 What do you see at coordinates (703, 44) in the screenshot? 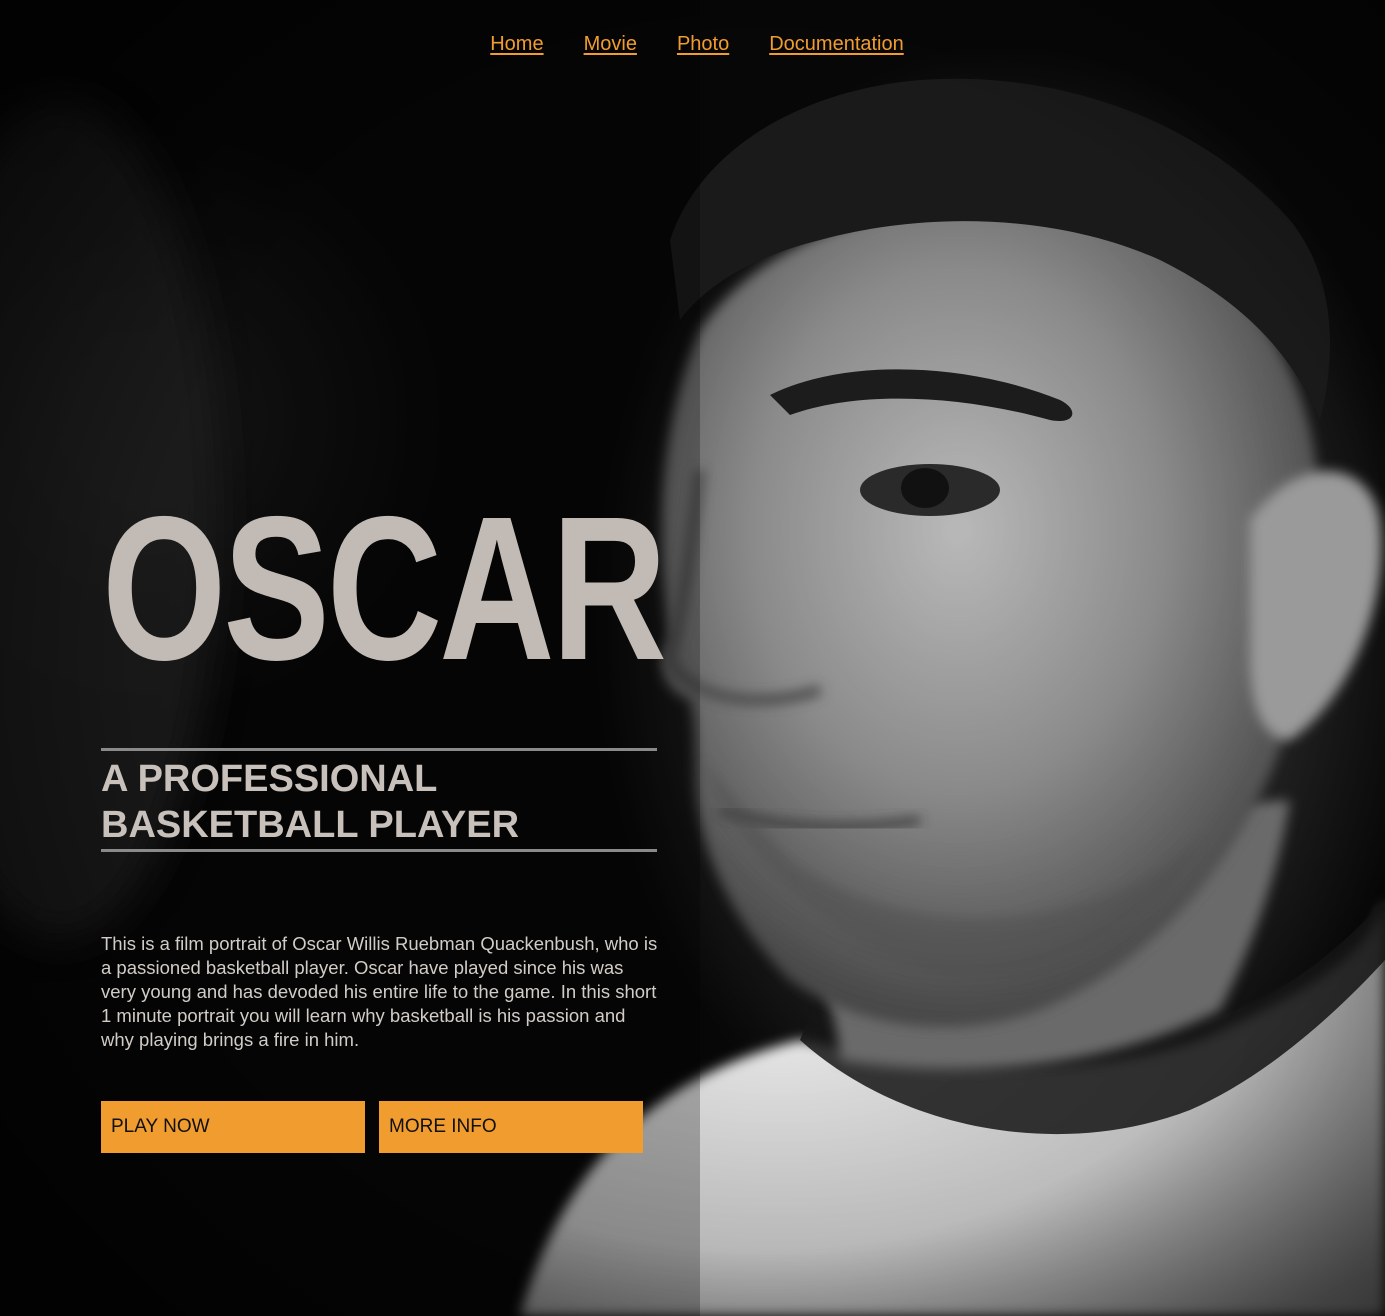
I see `nav-link-photo: Photo` at bounding box center [703, 44].